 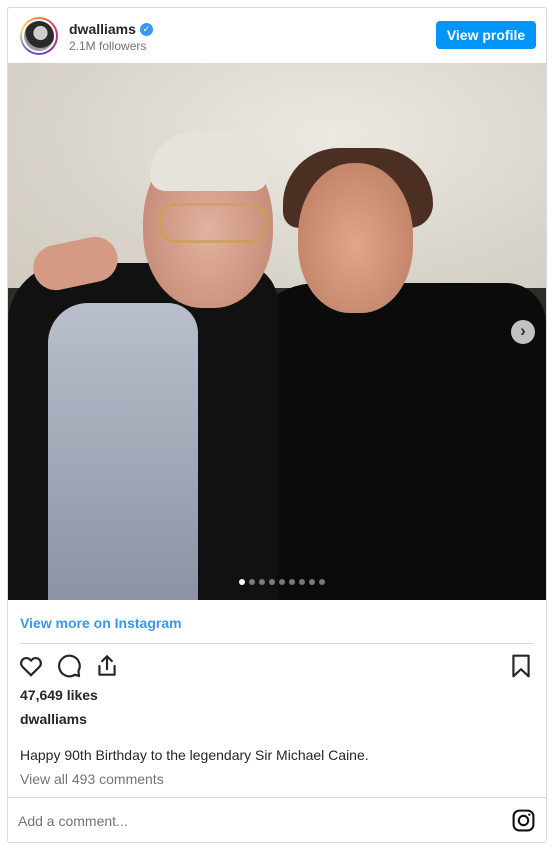 I want to click on comment-icon, so click(x=69, y=666).